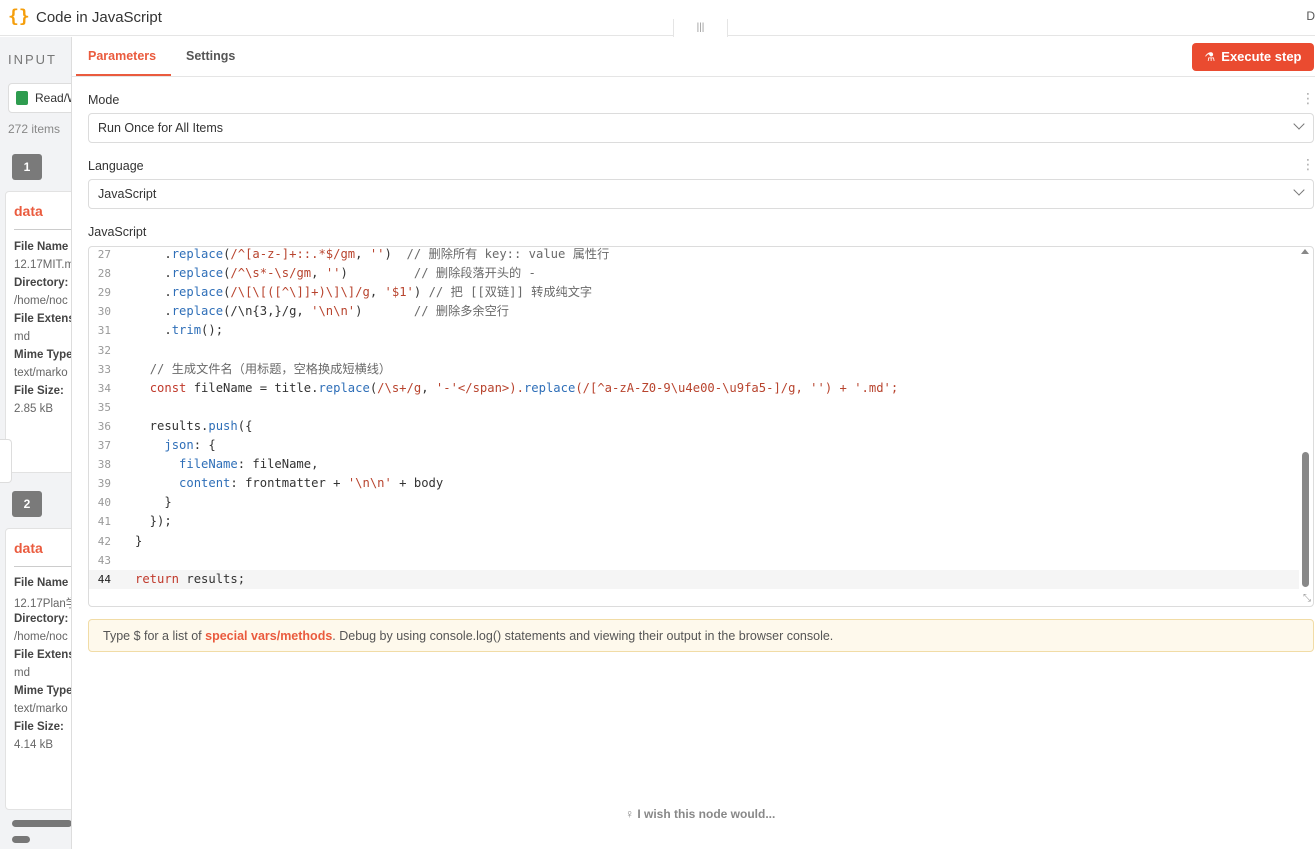 The image size is (1315, 849). I want to click on input-node-selector: Read/W, so click(39, 98).